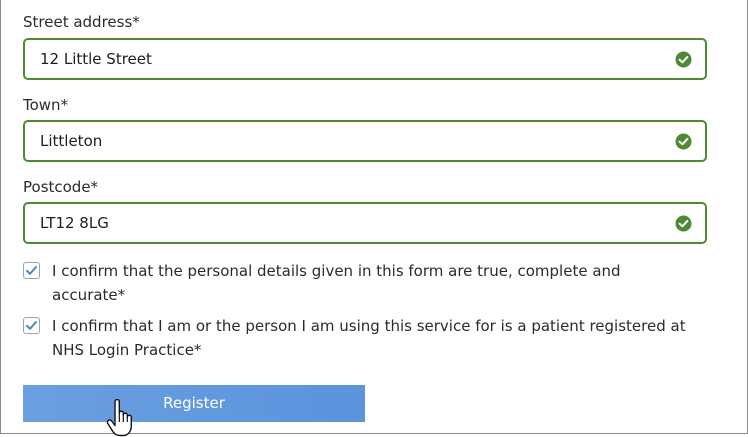 This screenshot has height=437, width=748. What do you see at coordinates (365, 223) in the screenshot?
I see `postcode-field: LT12 8LG` at bounding box center [365, 223].